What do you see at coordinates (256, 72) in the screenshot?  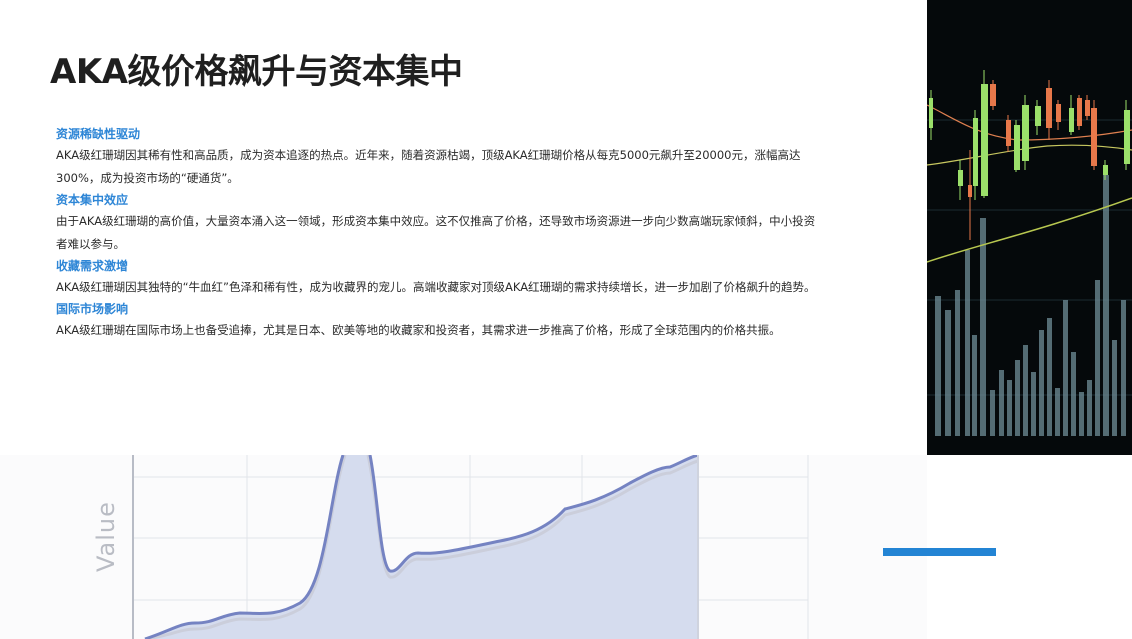 I see `page-title: AKA级价格飙升与资本集中` at bounding box center [256, 72].